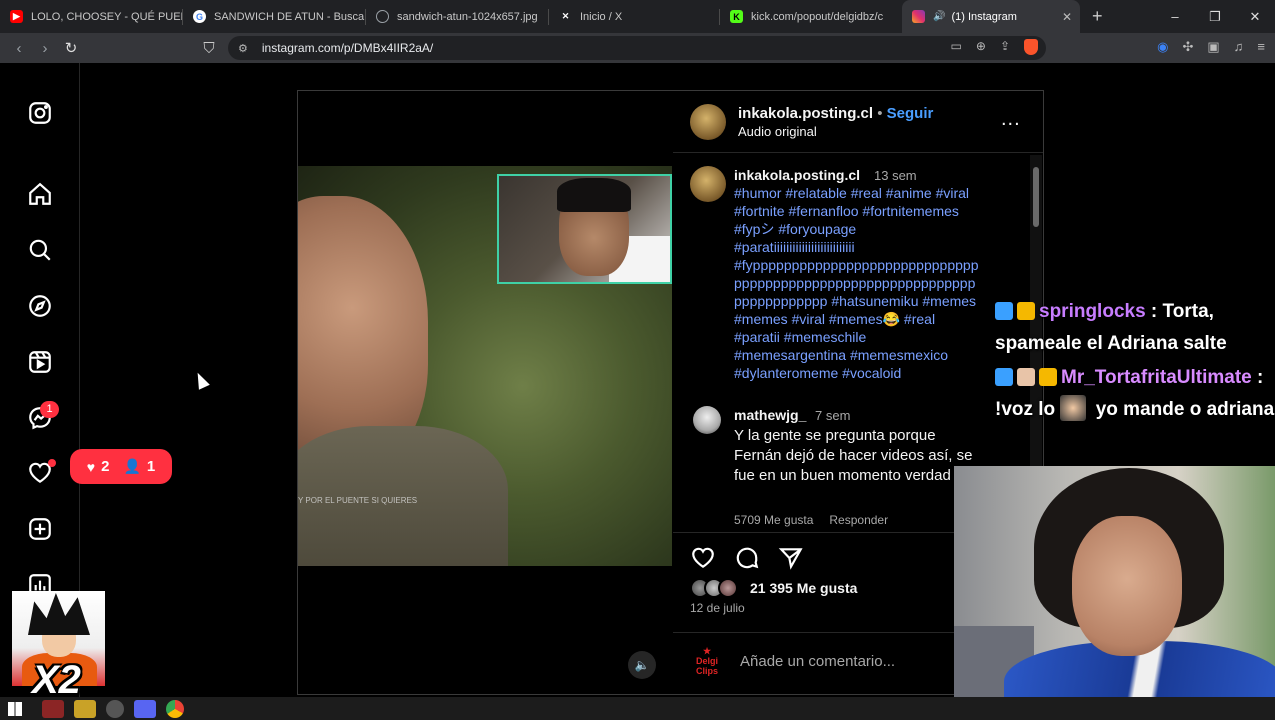 This screenshot has width=1275, height=720. I want to click on tab-image: sandwich-atun-1024x657.jpg, so click(457, 16).